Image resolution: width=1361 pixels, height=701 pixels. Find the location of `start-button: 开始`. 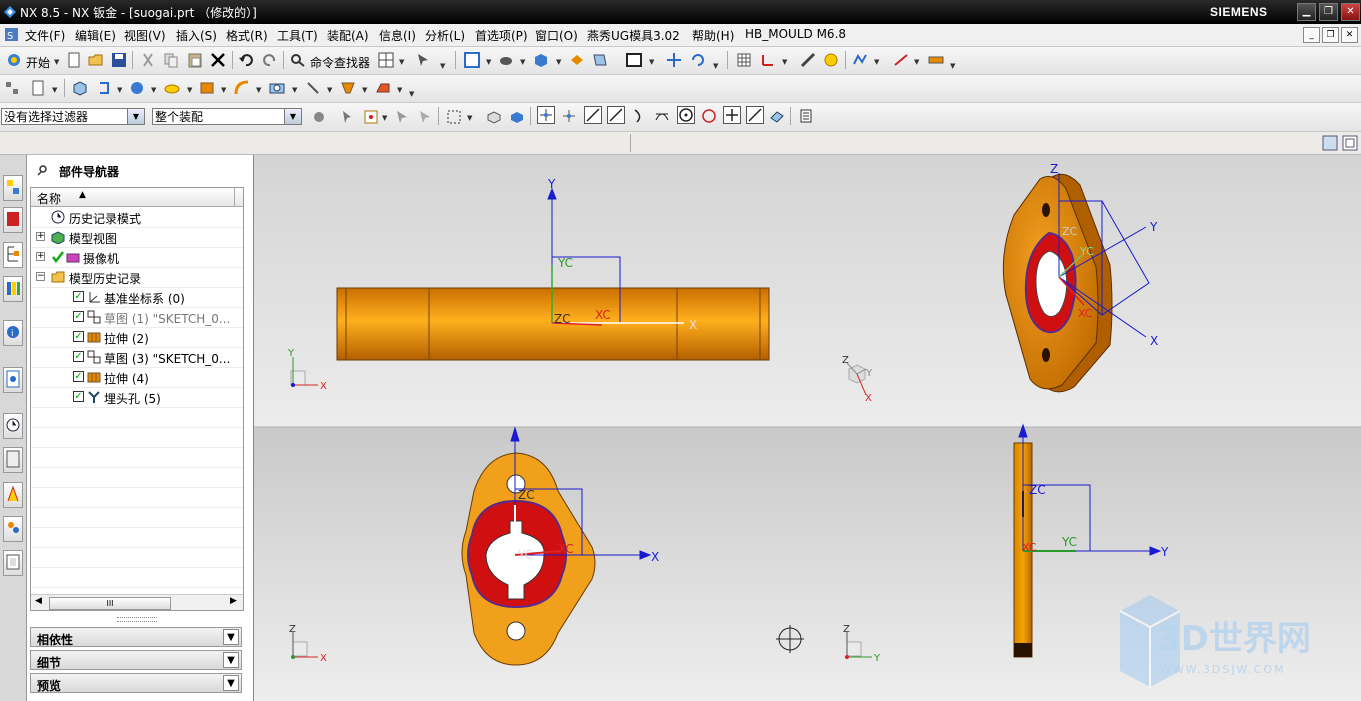

start-button: 开始 is located at coordinates (38, 62).